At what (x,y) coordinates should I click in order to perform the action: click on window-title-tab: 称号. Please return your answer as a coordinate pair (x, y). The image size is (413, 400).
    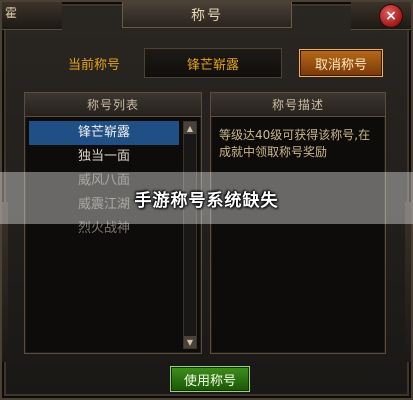
    Looking at the image, I should click on (207, 15).